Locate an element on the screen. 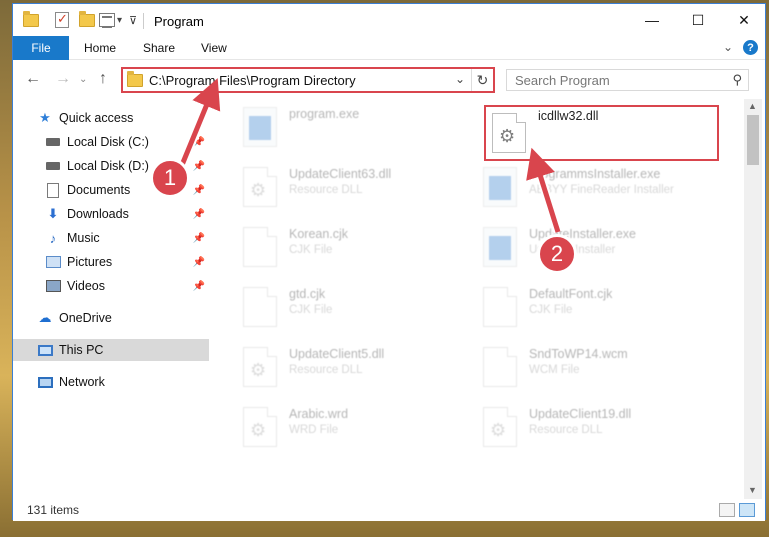 The width and height of the screenshot is (769, 537). step-1-badge: 1 is located at coordinates (170, 178).